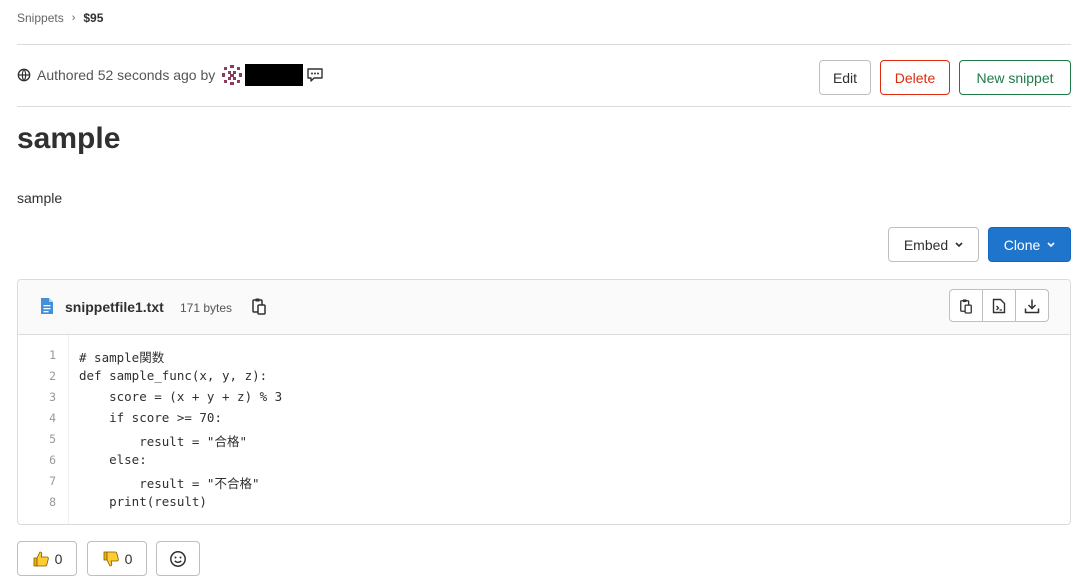  What do you see at coordinates (126, 75) in the screenshot?
I see `authored-text: Authored 52 seconds ago by` at bounding box center [126, 75].